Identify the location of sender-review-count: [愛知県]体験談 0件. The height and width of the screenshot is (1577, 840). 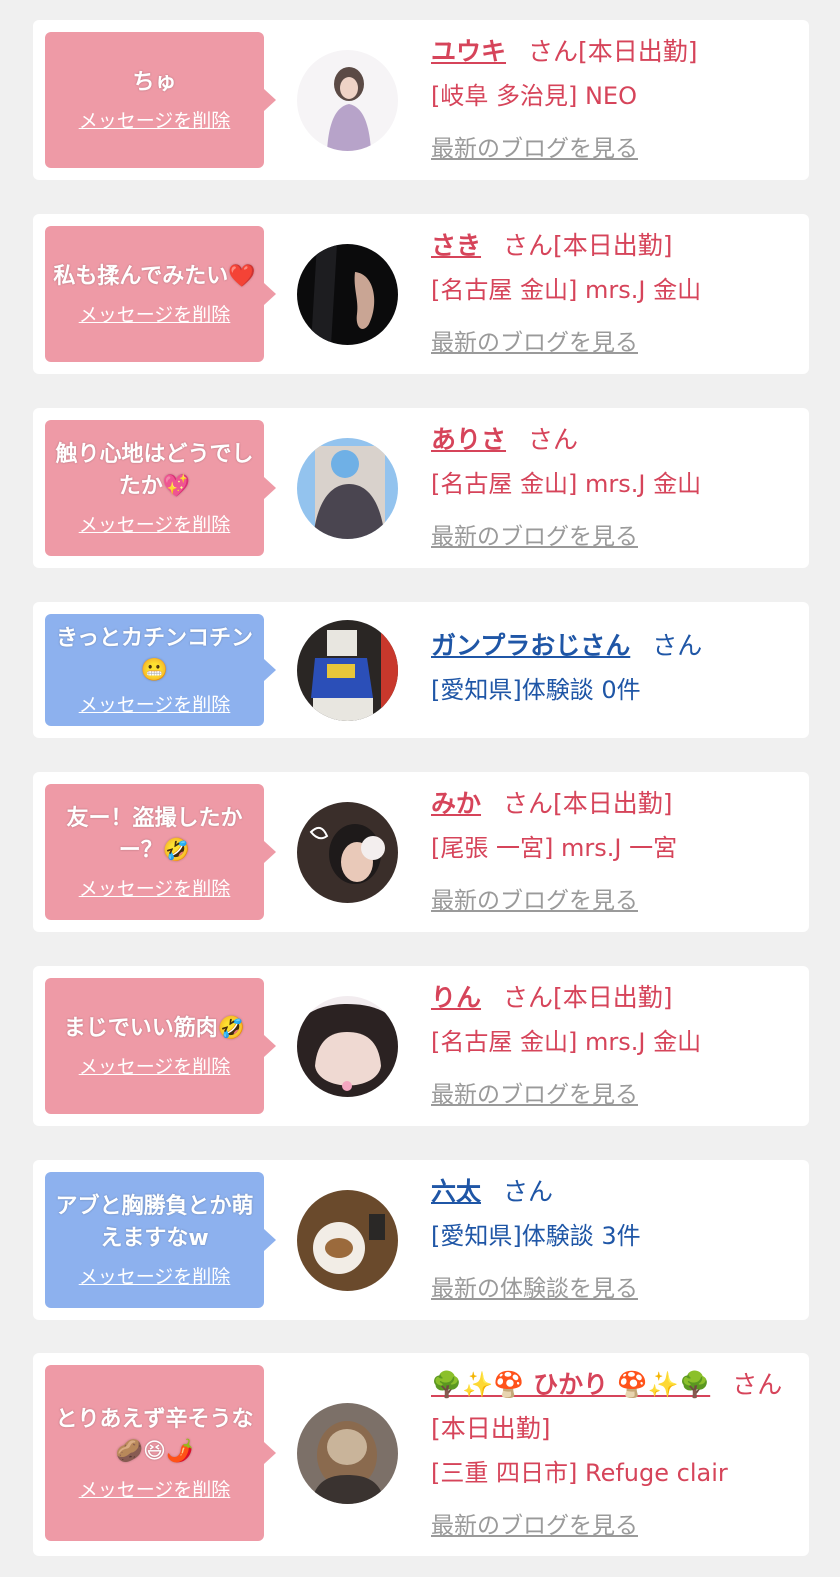
(536, 690).